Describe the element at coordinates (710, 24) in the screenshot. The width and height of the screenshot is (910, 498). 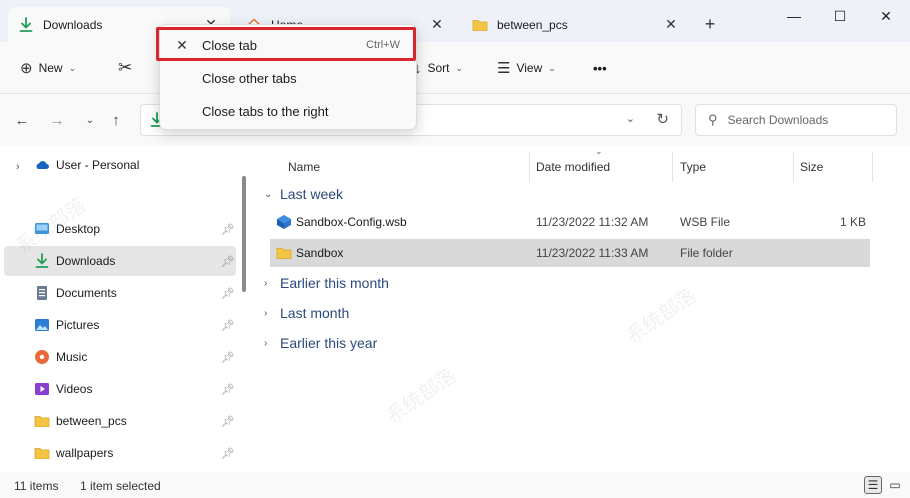
I see `new-tab-button: +` at that location.